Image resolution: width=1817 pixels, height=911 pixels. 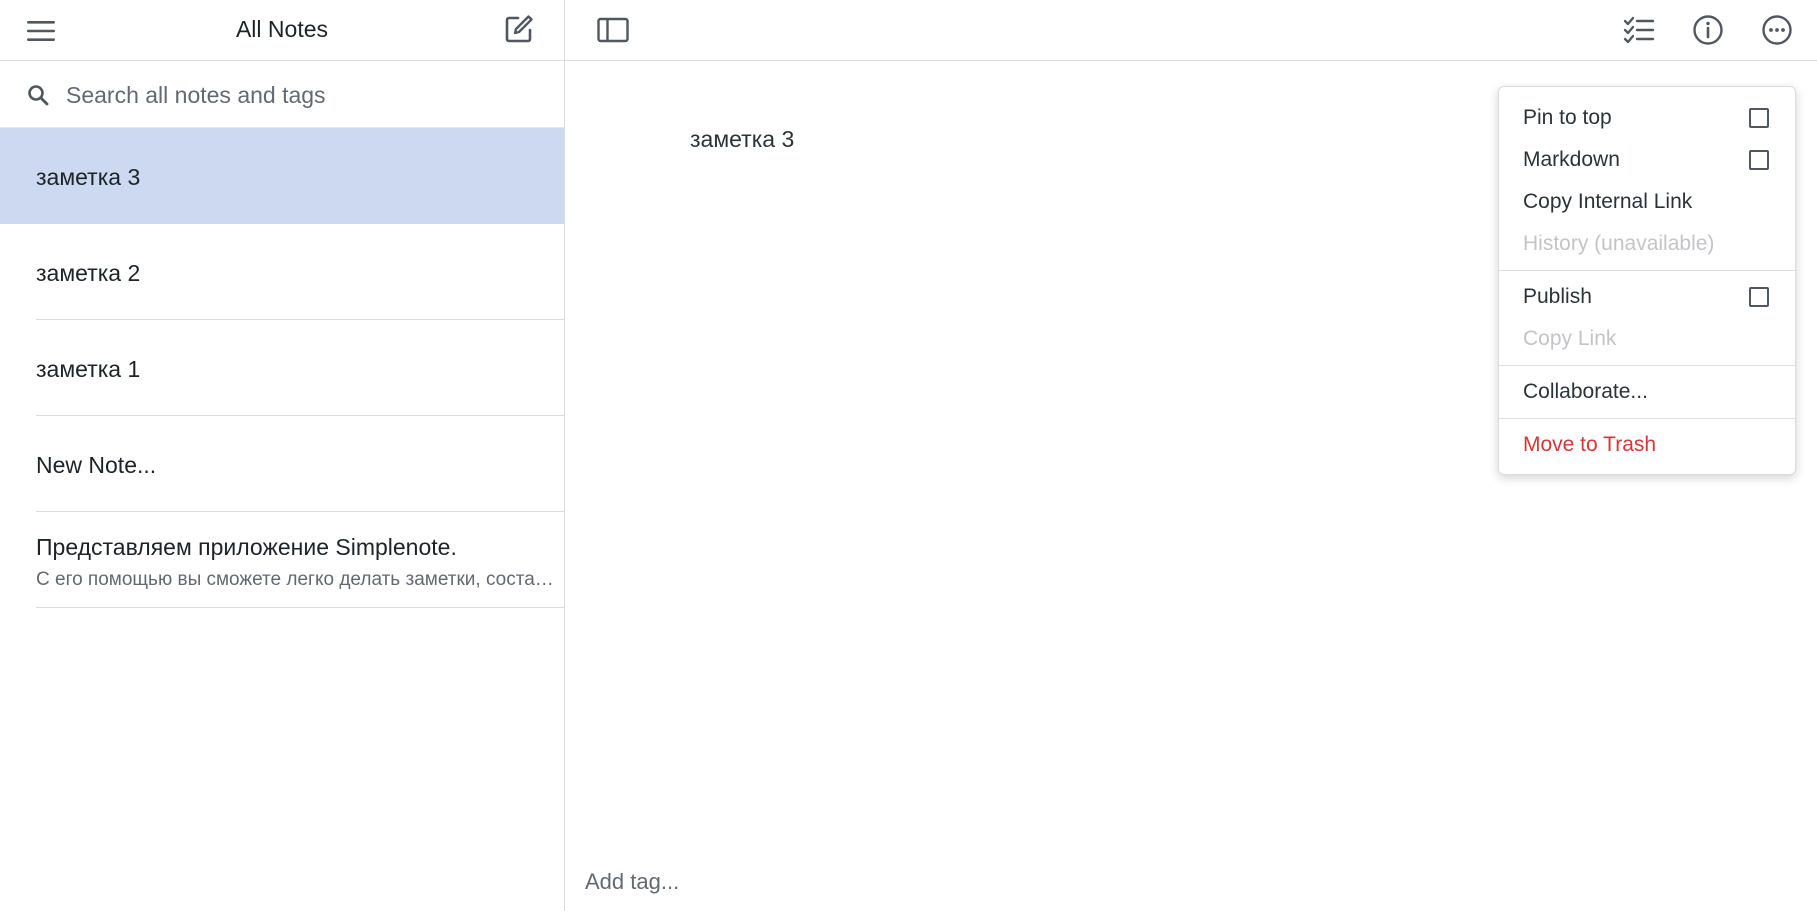 I want to click on note-editor: заметка 3, so click(x=742, y=139).